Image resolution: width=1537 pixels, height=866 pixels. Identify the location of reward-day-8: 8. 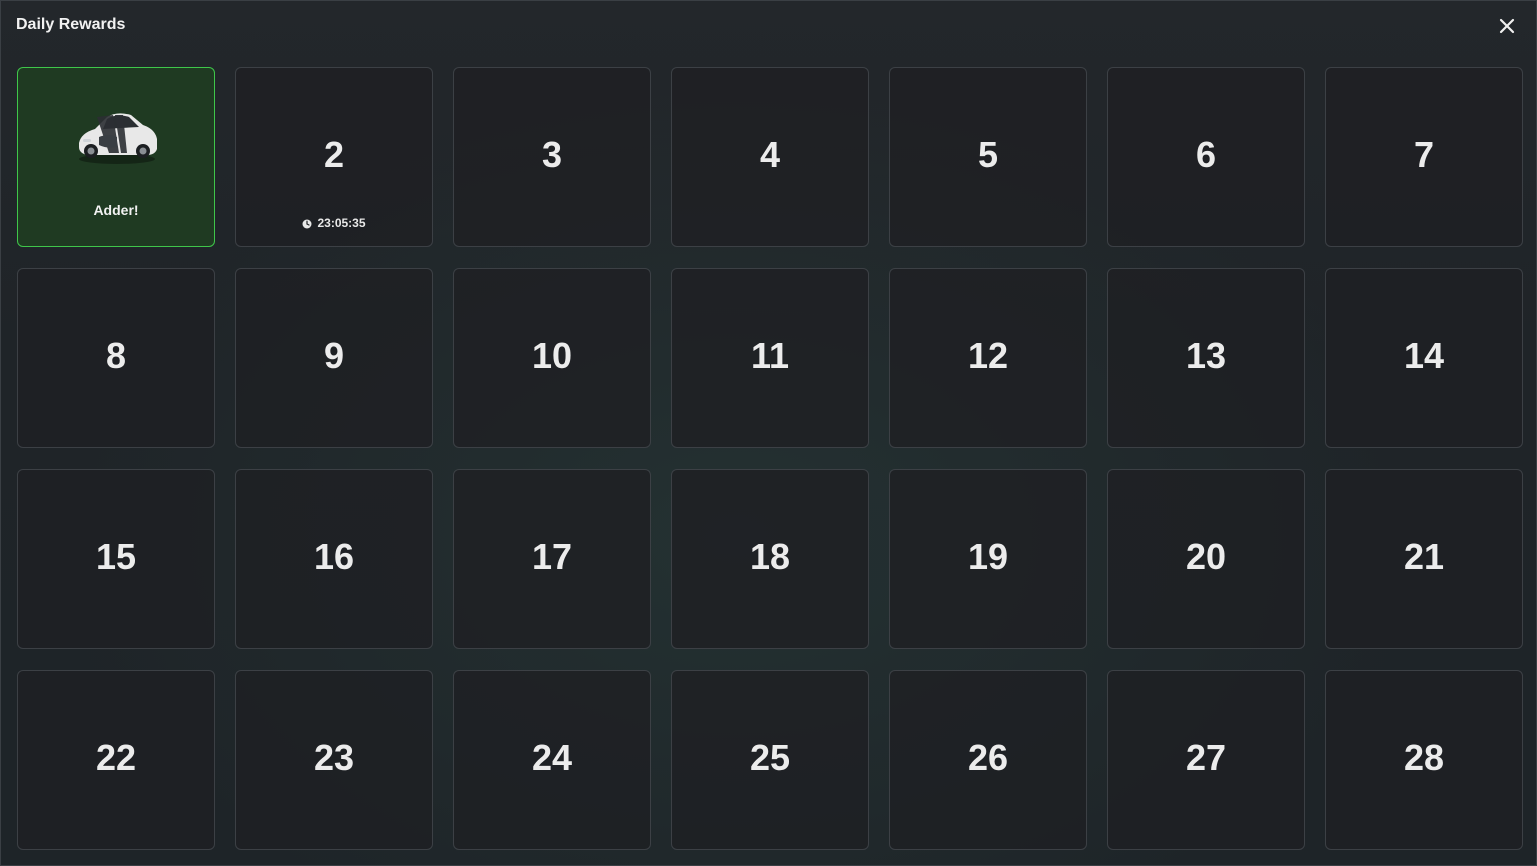
(116, 358).